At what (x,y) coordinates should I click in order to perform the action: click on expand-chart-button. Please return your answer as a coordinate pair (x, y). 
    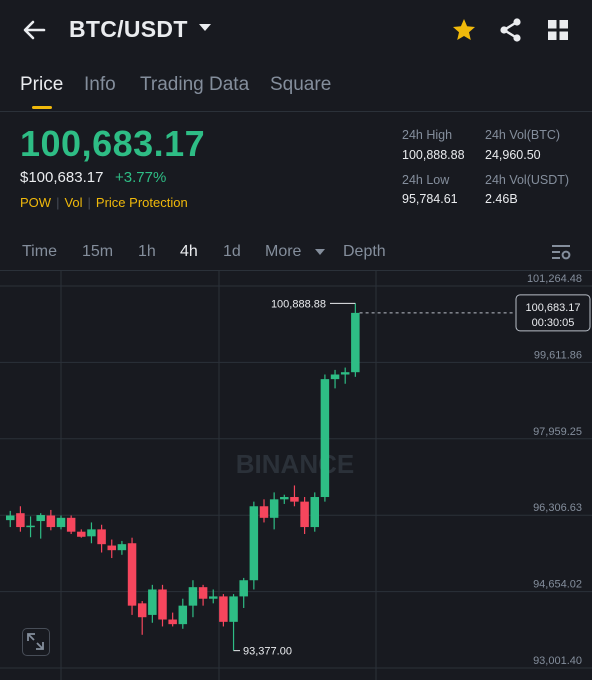
    Looking at the image, I should click on (36, 642).